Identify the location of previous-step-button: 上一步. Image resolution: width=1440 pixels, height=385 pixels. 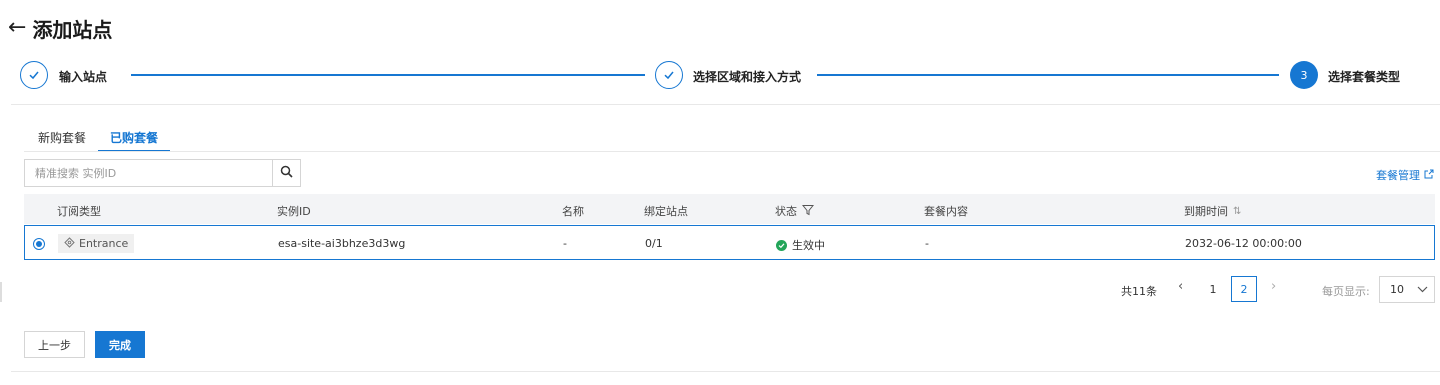
(54, 344).